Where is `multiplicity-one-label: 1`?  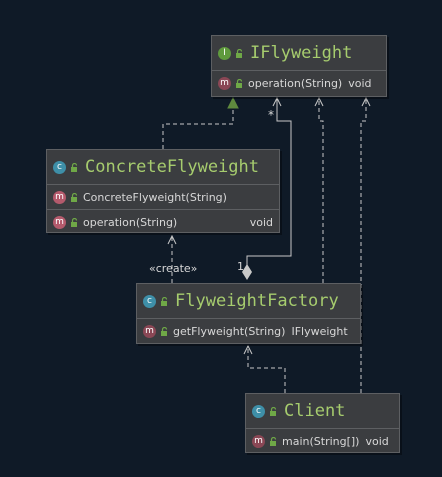 multiplicity-one-label: 1 is located at coordinates (240, 266).